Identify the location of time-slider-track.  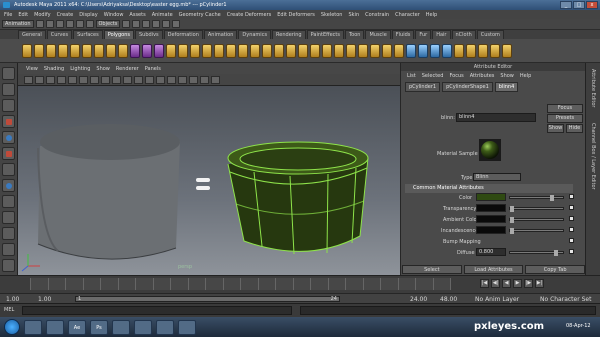
(240, 284).